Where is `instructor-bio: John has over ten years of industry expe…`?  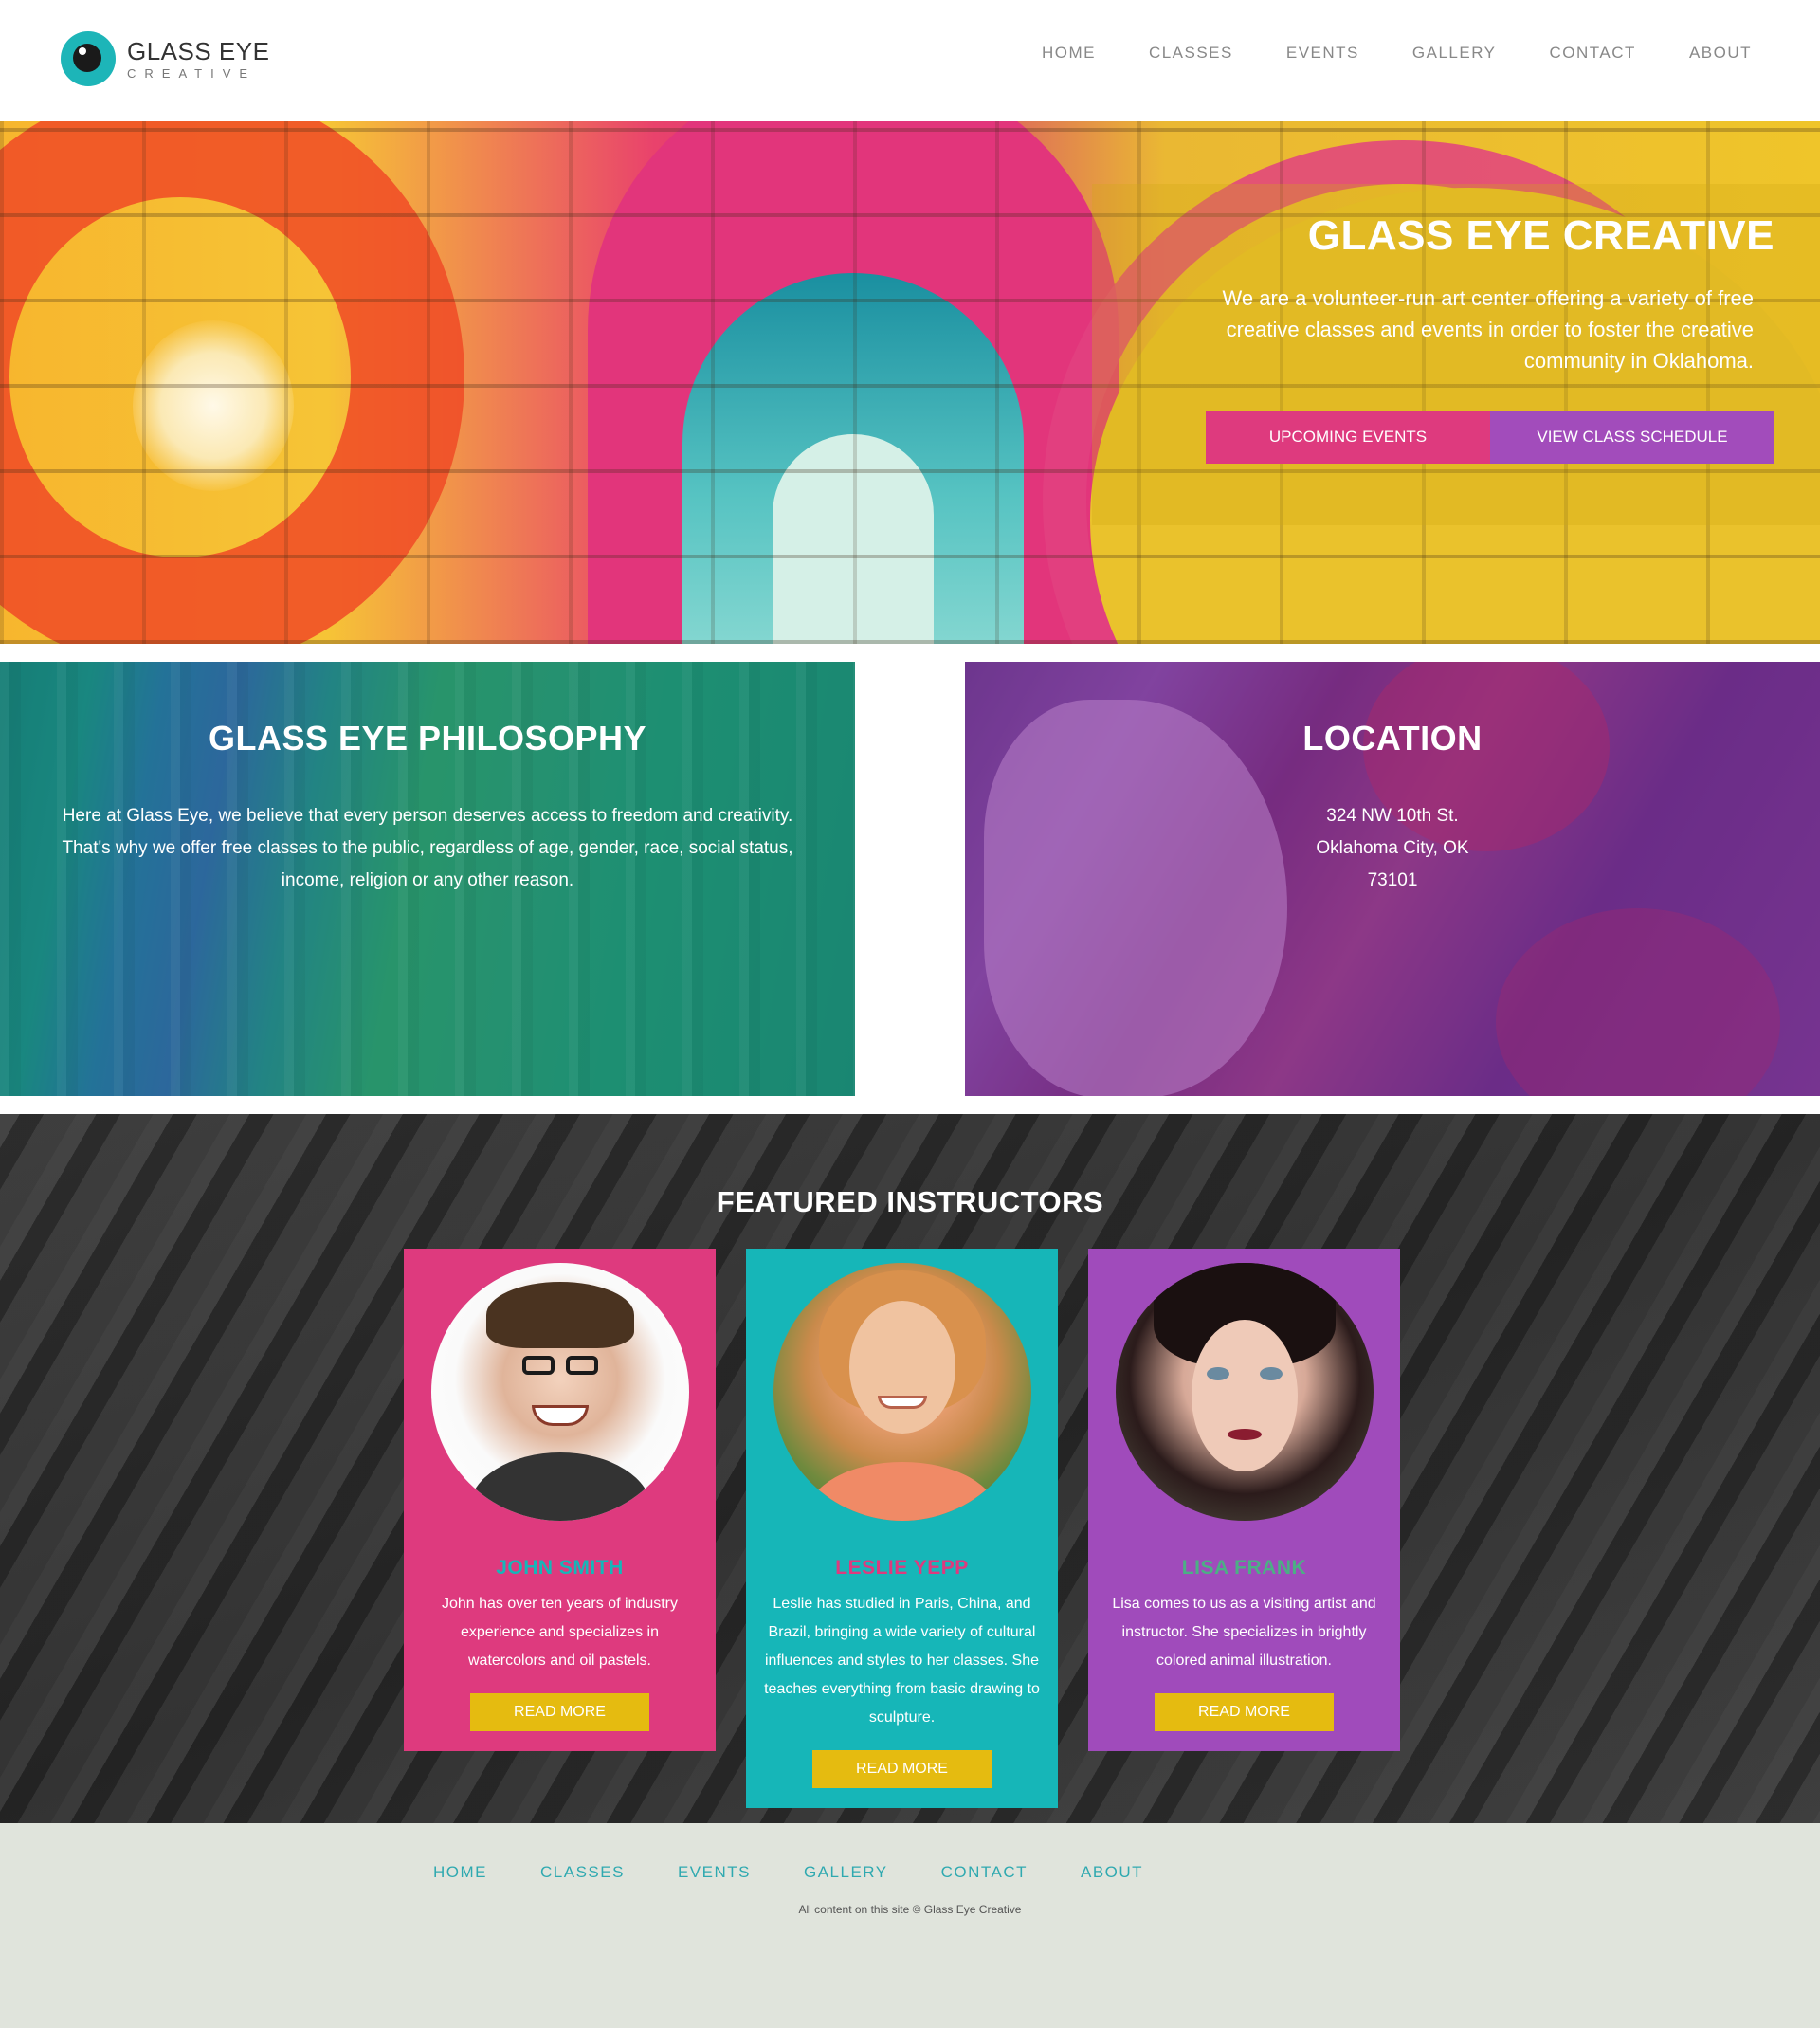 instructor-bio: John has over ten years of industry expe… is located at coordinates (560, 1632).